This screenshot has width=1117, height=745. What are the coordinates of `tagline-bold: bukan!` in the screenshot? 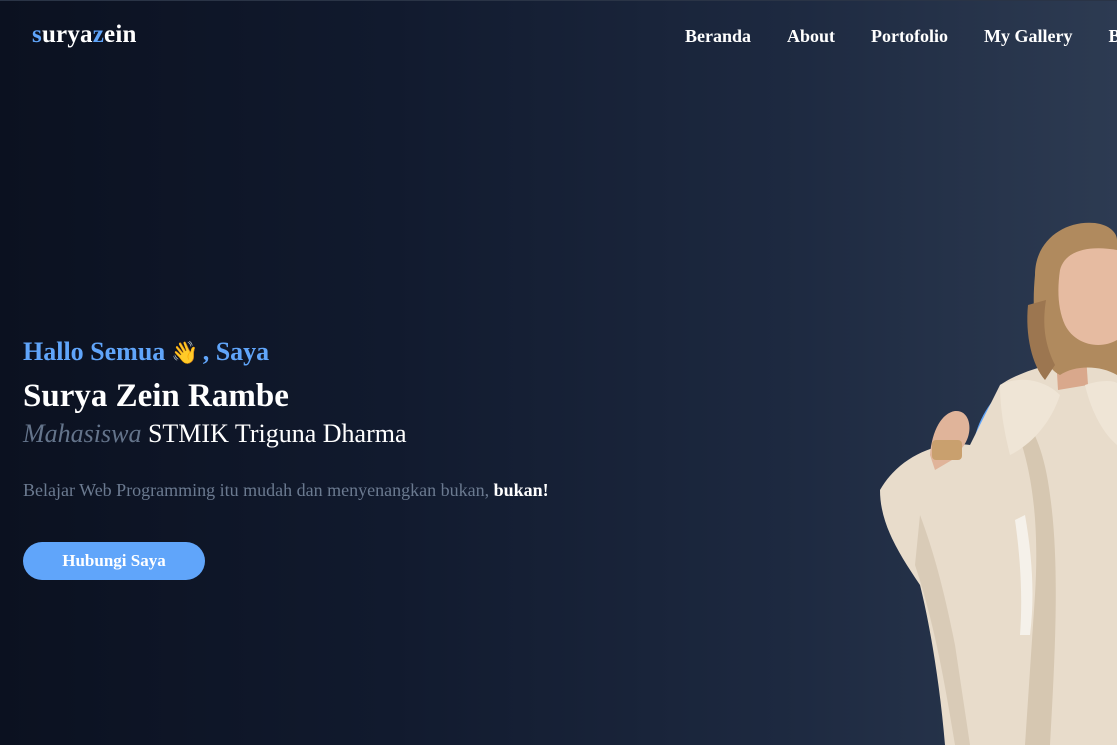 It's located at (521, 490).